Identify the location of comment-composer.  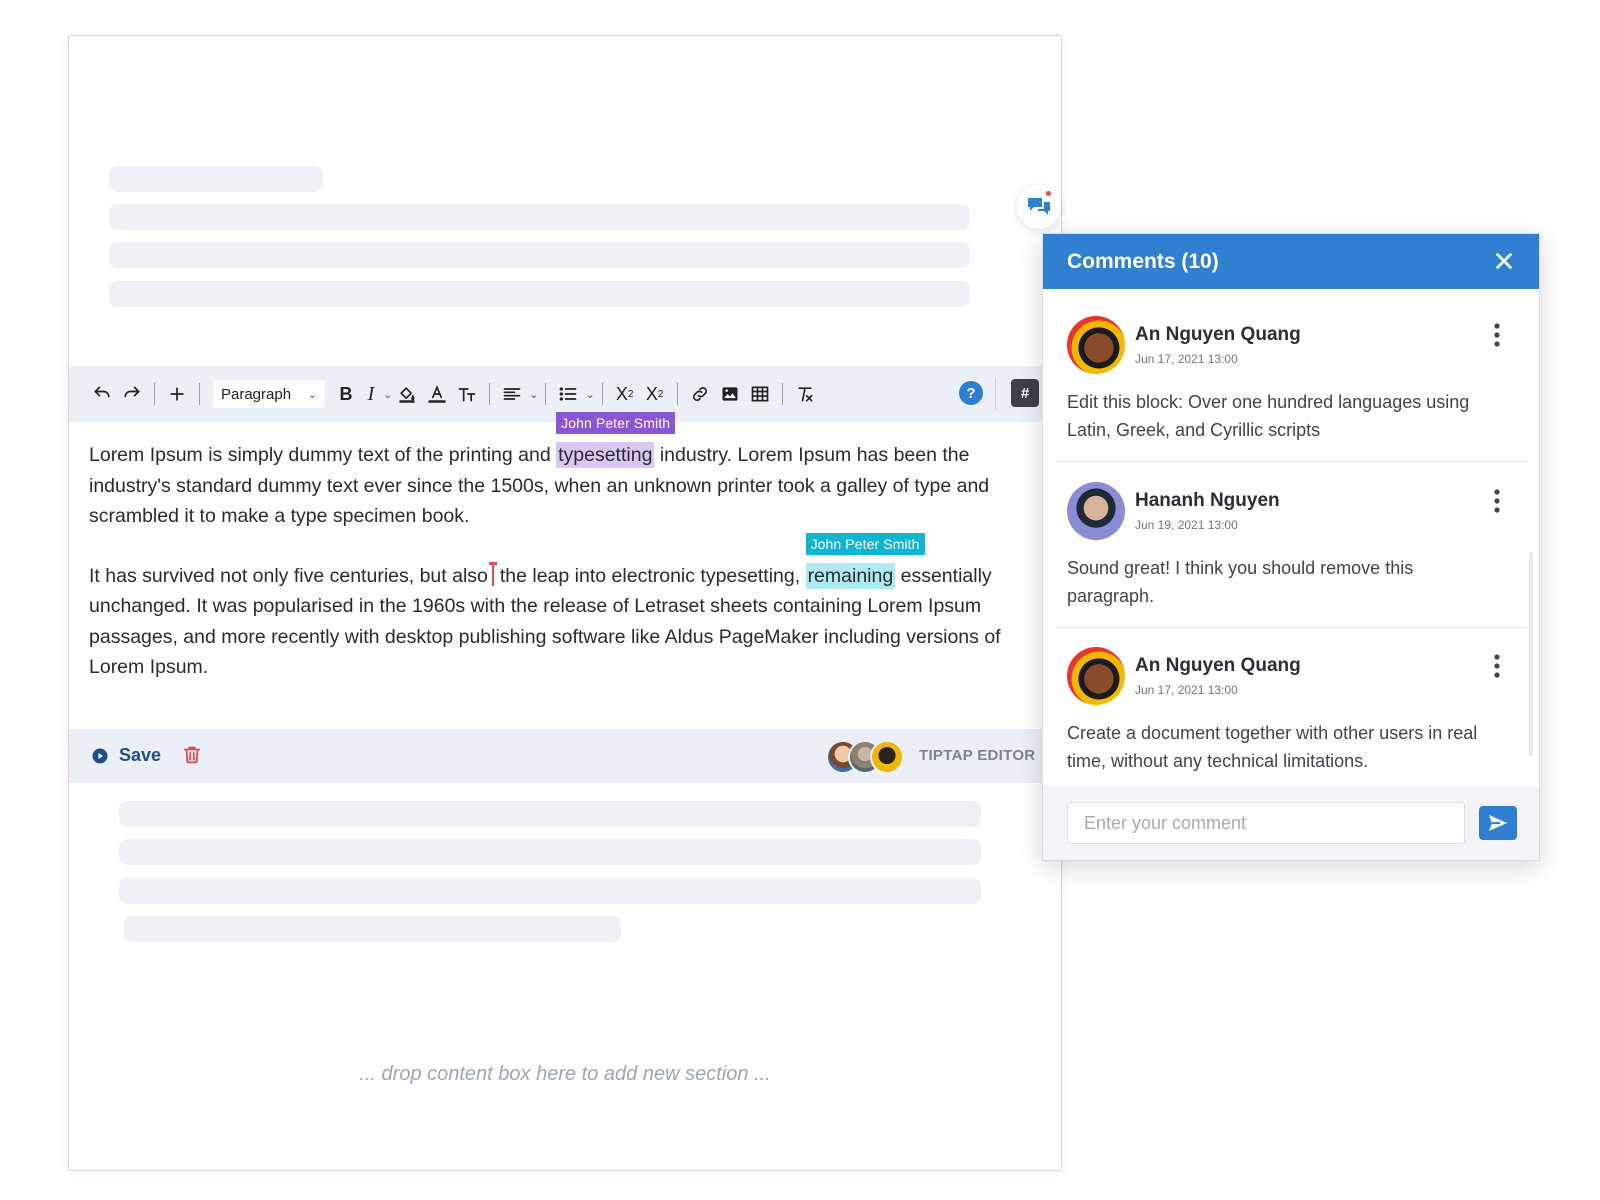
(1291, 823).